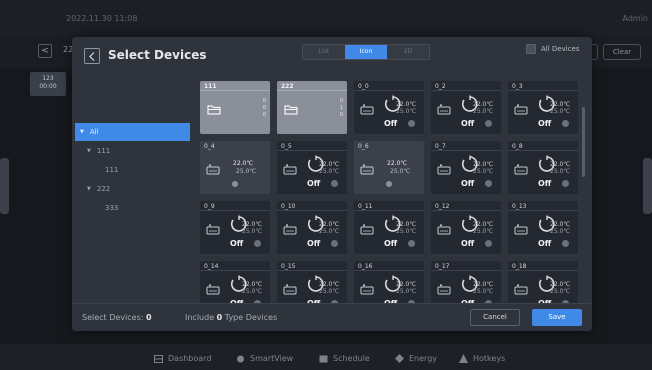  What do you see at coordinates (531, 49) in the screenshot?
I see `all-devices-checkbox` at bounding box center [531, 49].